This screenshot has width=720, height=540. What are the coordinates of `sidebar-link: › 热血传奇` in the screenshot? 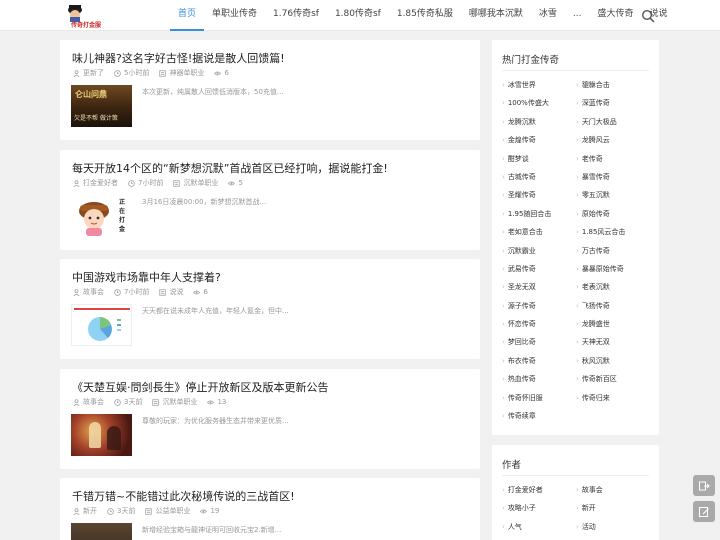 It's located at (539, 379).